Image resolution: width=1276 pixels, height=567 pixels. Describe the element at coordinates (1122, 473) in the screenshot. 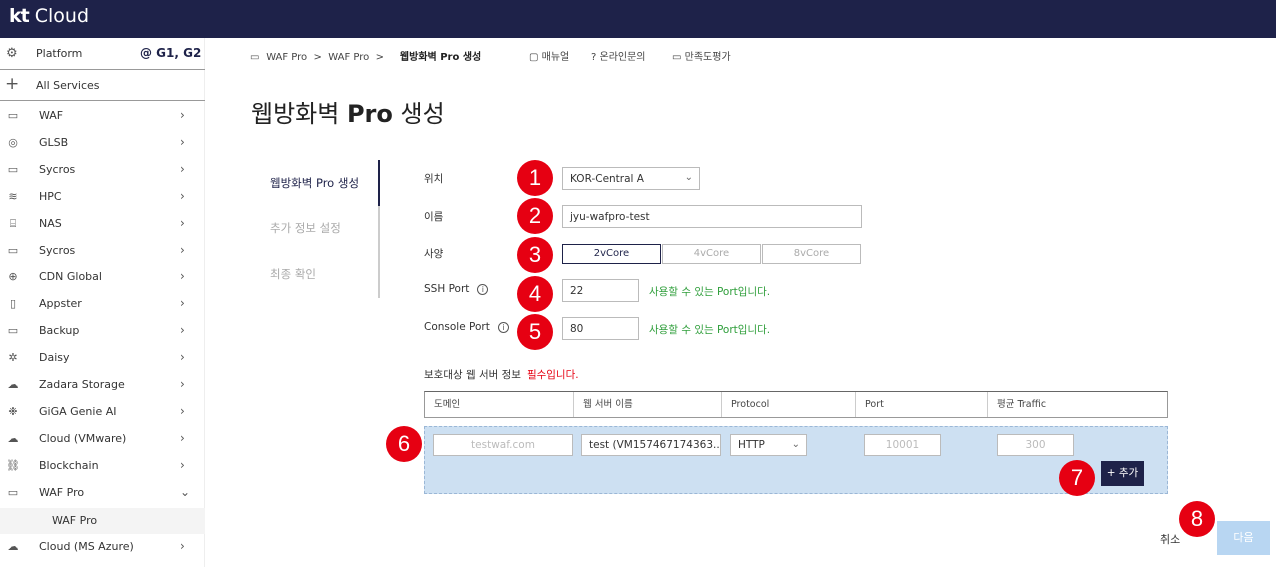

I see `add-row-button: + 추가` at that location.